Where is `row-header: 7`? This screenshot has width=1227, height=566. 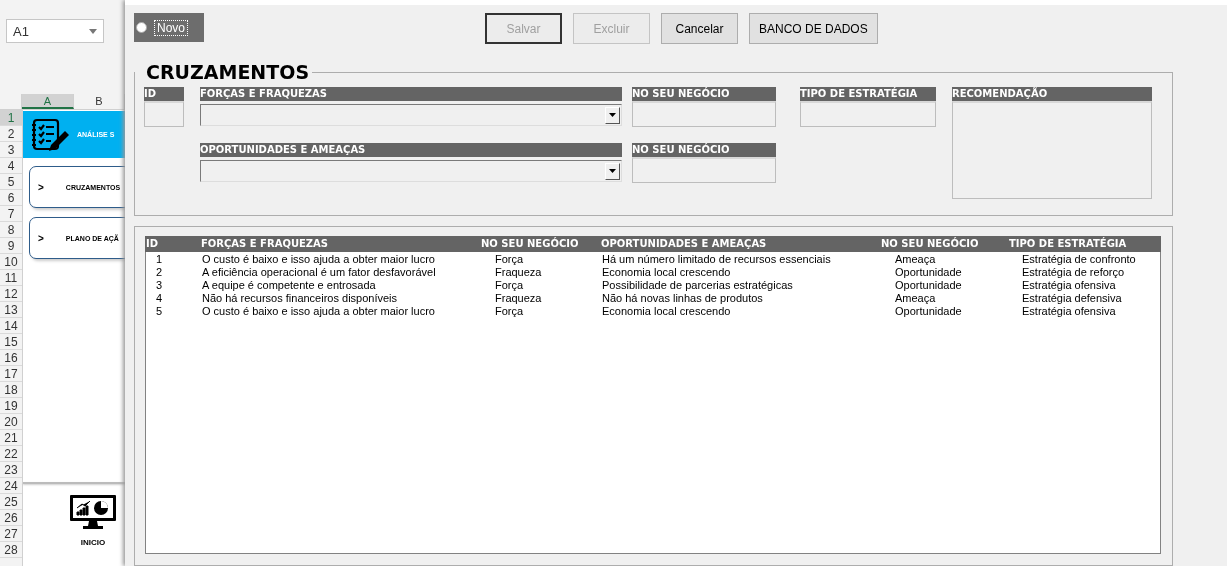
row-header: 7 is located at coordinates (11, 214).